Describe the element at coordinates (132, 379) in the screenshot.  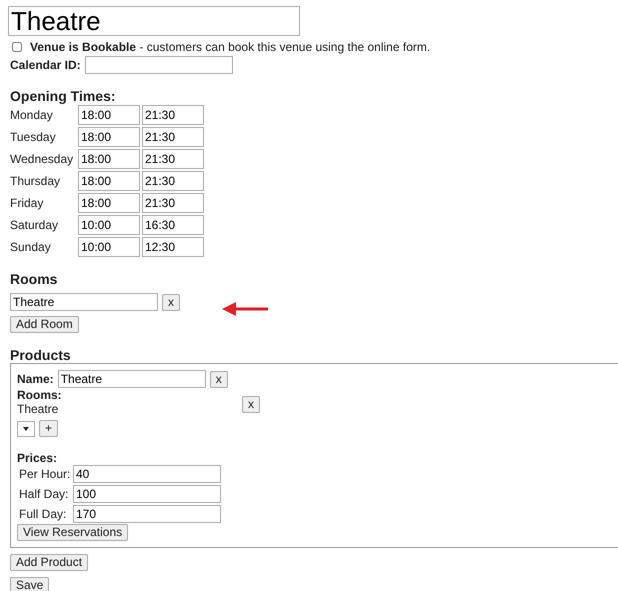
I see `product-name-field: Theatre` at that location.